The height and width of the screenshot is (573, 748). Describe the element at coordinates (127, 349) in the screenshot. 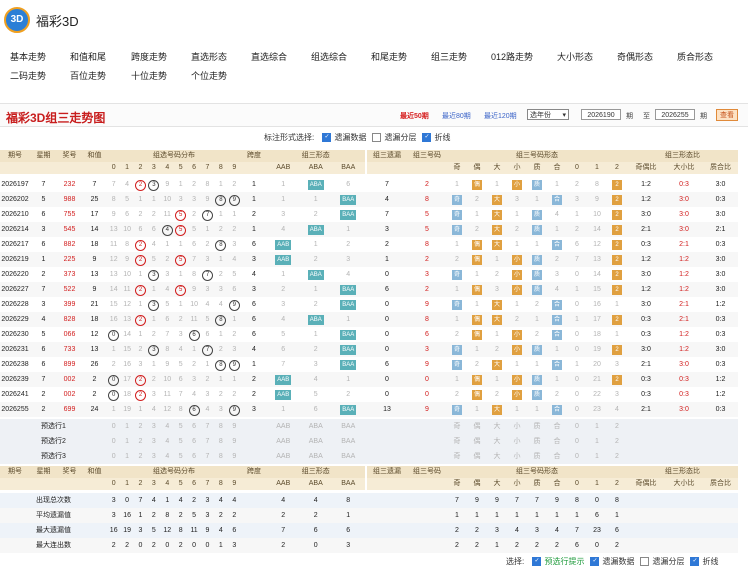

I see `dist-cell: 15` at that location.